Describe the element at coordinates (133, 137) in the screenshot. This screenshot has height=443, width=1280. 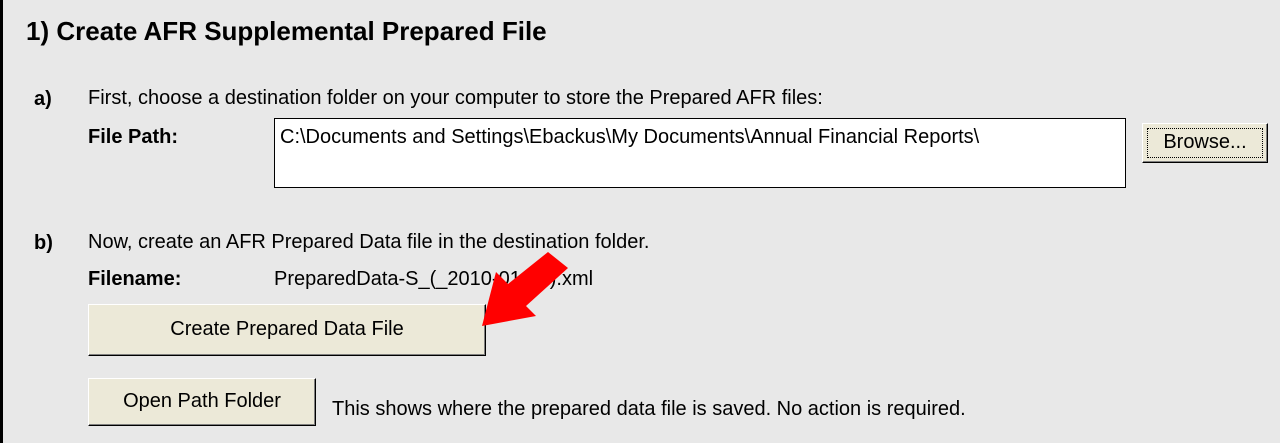
I see `file-path-label: File Path:` at that location.